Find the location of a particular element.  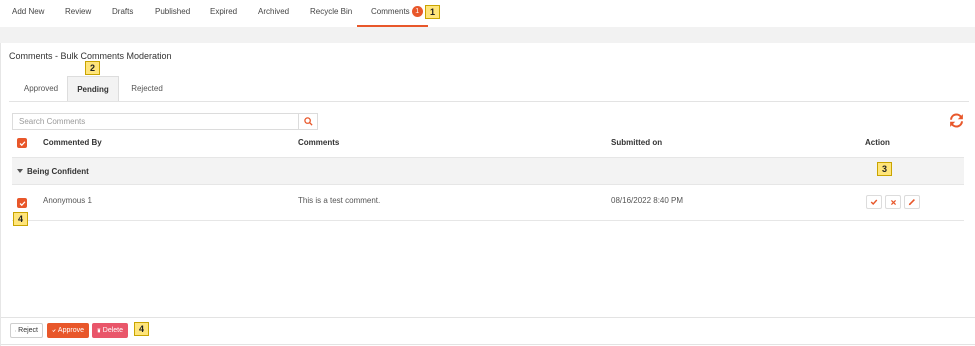

edit-row-button is located at coordinates (912, 202).